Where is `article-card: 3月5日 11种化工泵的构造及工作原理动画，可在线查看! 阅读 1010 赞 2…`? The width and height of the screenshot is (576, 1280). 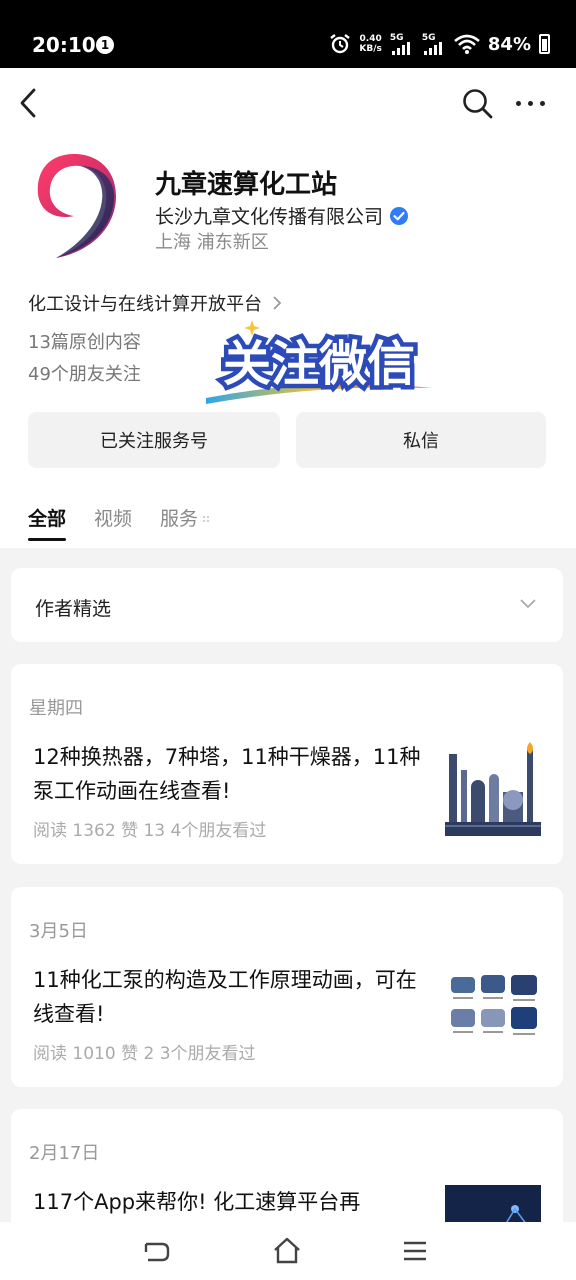 article-card: 3月5日 11种化工泵的构造及工作原理动画，可在线查看! 阅读 1010 赞 2… is located at coordinates (287, 987).